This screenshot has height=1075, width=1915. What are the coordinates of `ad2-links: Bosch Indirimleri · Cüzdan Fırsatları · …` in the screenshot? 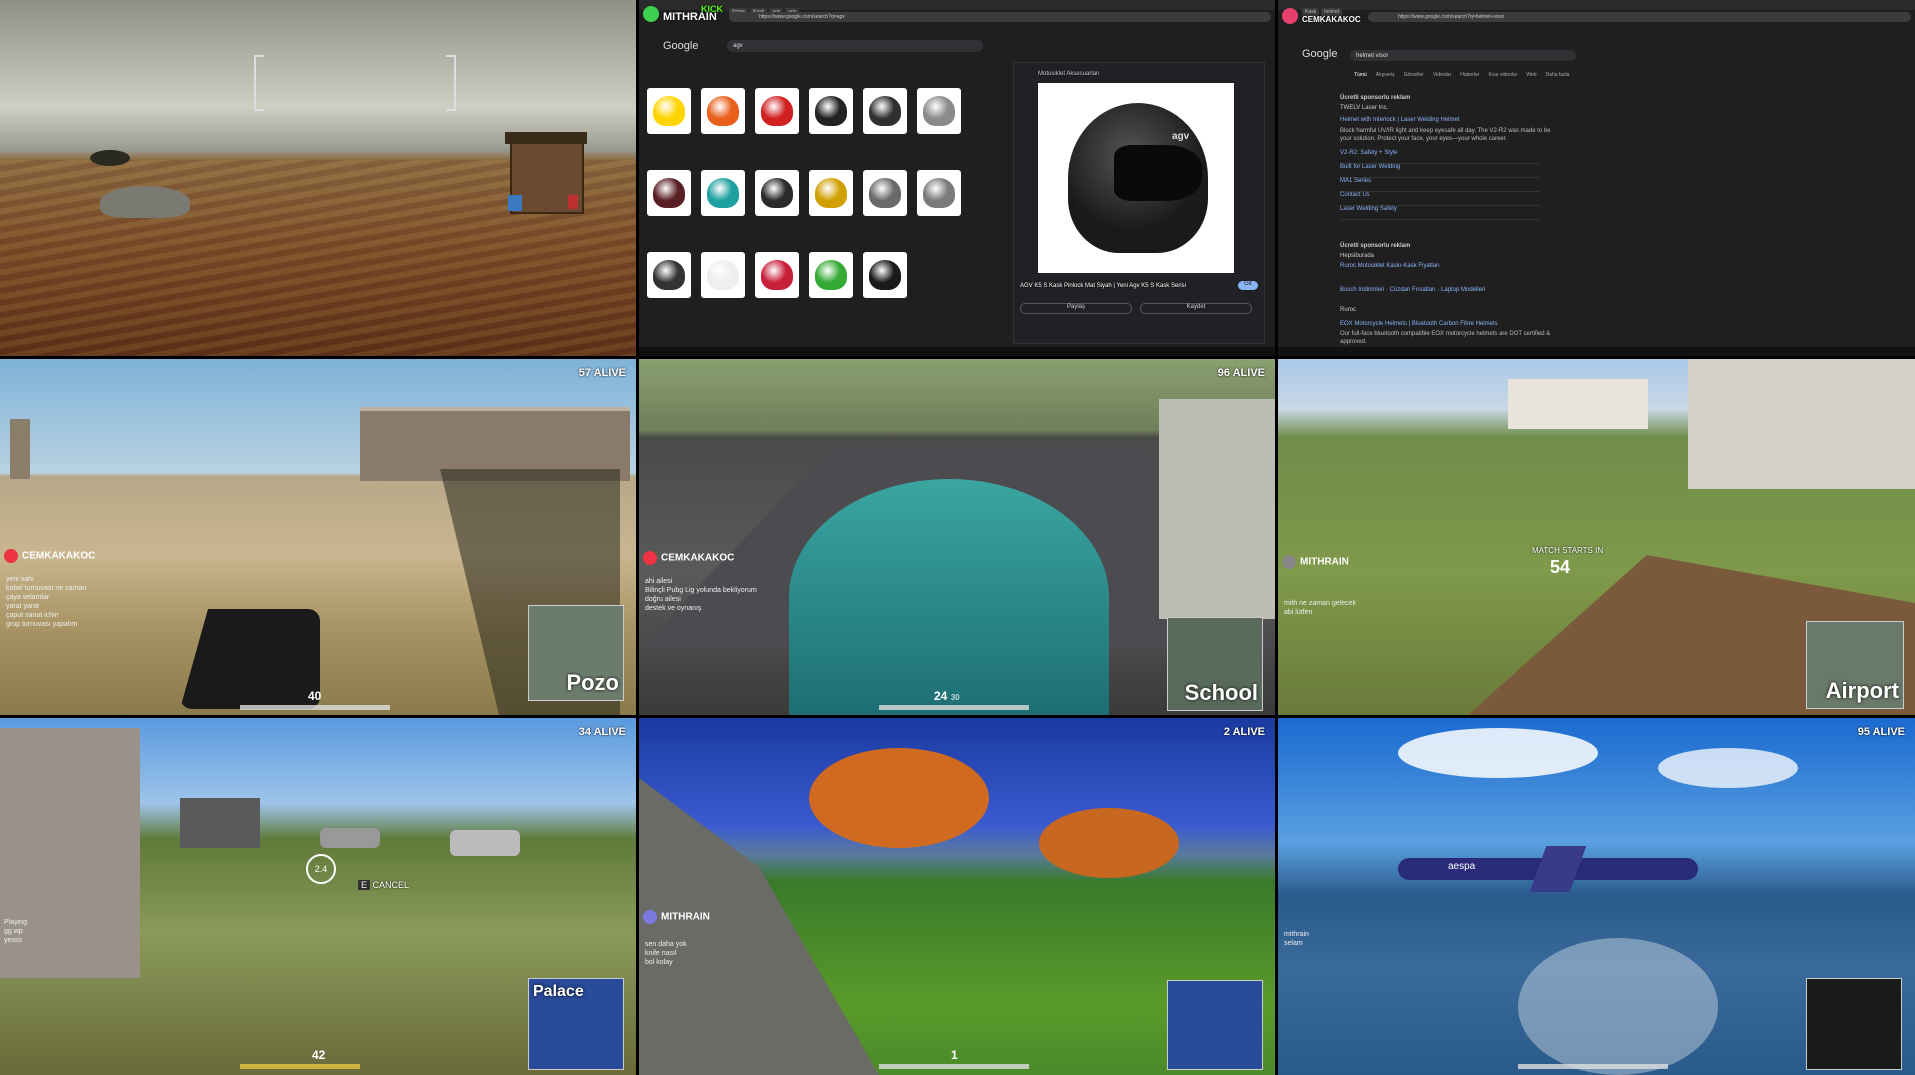 It's located at (1412, 290).